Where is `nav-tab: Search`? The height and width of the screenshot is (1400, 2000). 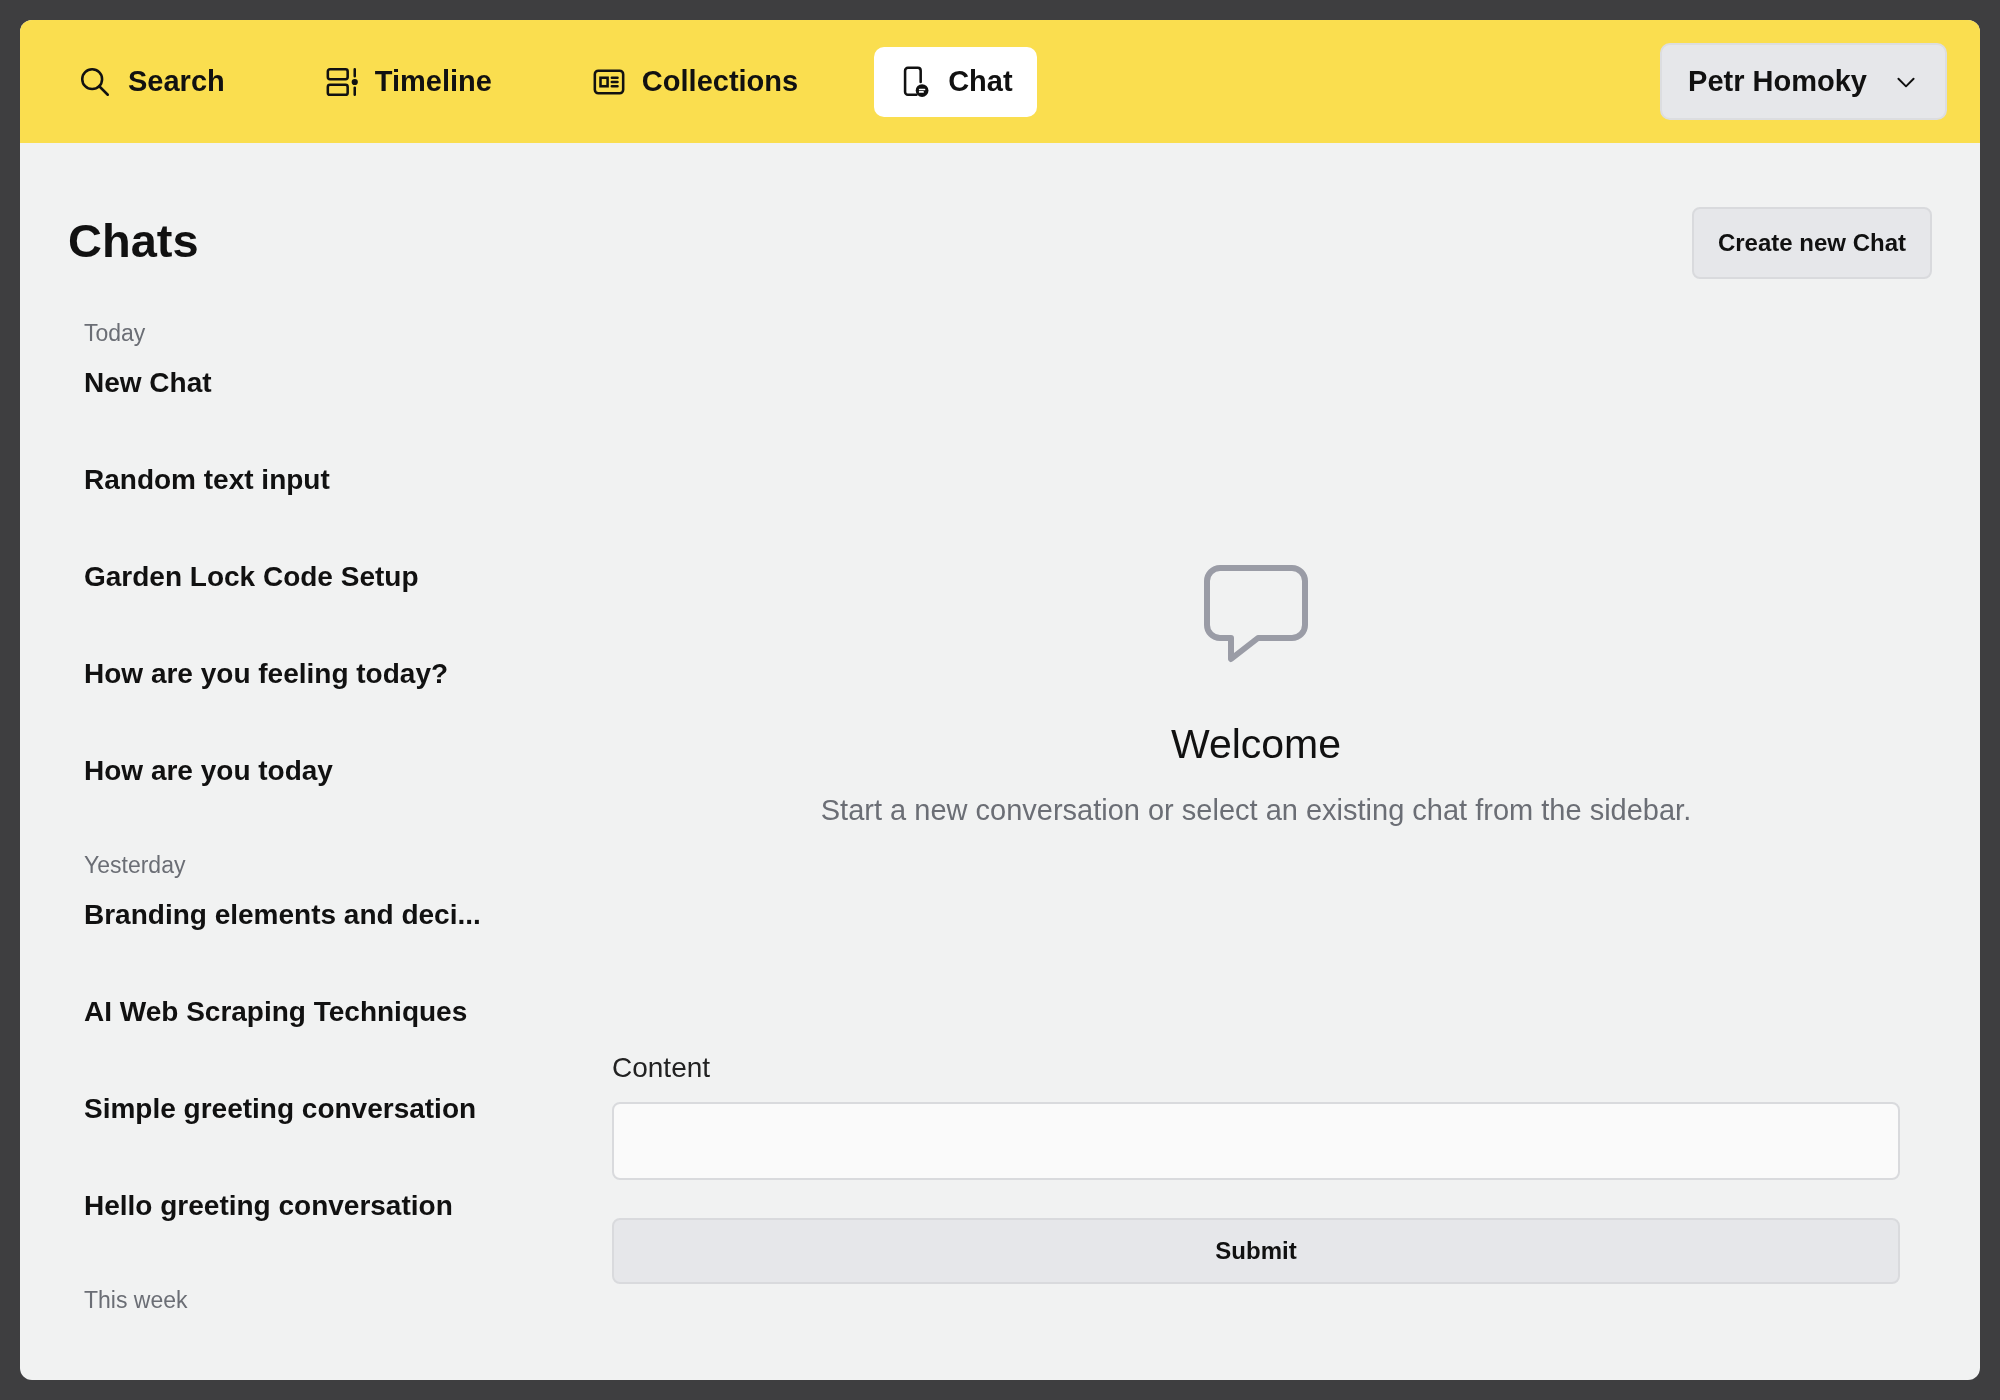
nav-tab: Search is located at coordinates (151, 81).